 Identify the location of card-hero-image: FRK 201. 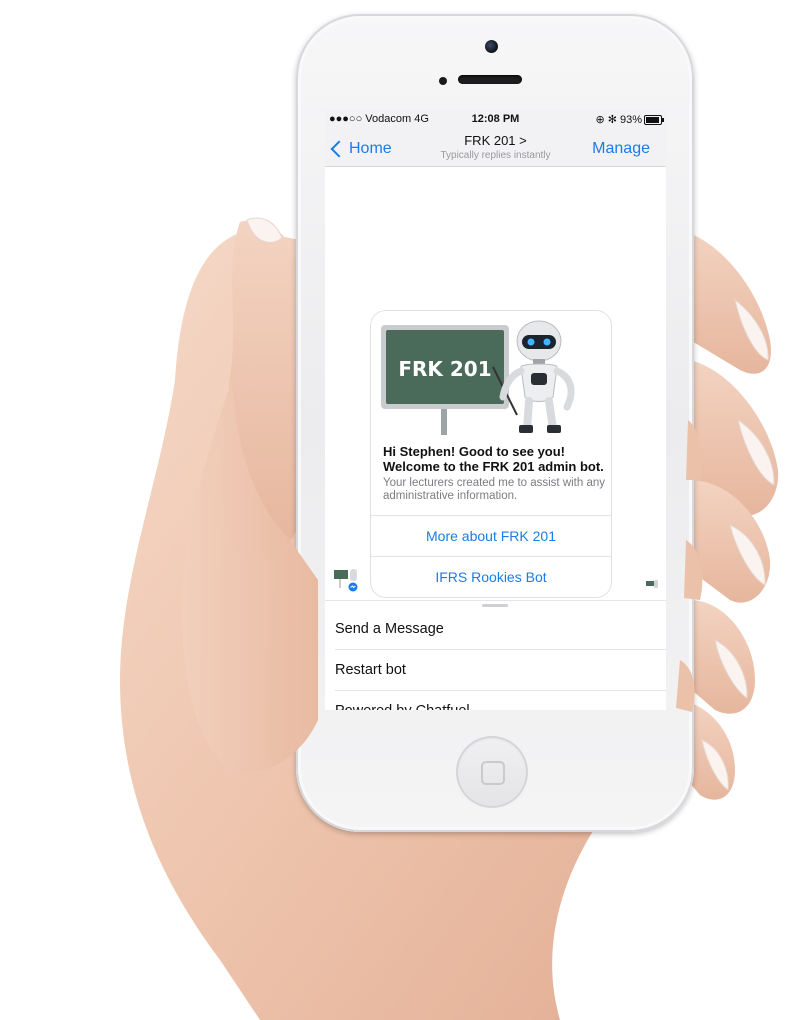
(491, 373).